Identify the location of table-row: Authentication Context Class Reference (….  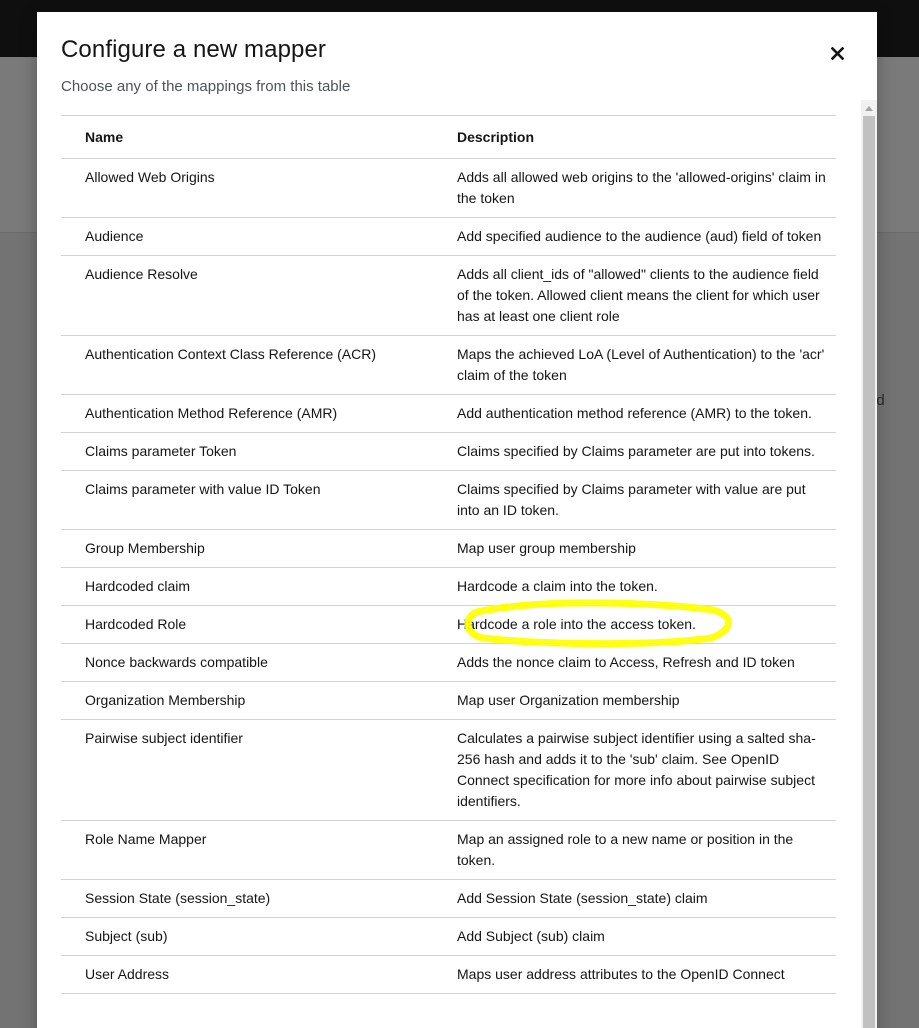
(448, 365).